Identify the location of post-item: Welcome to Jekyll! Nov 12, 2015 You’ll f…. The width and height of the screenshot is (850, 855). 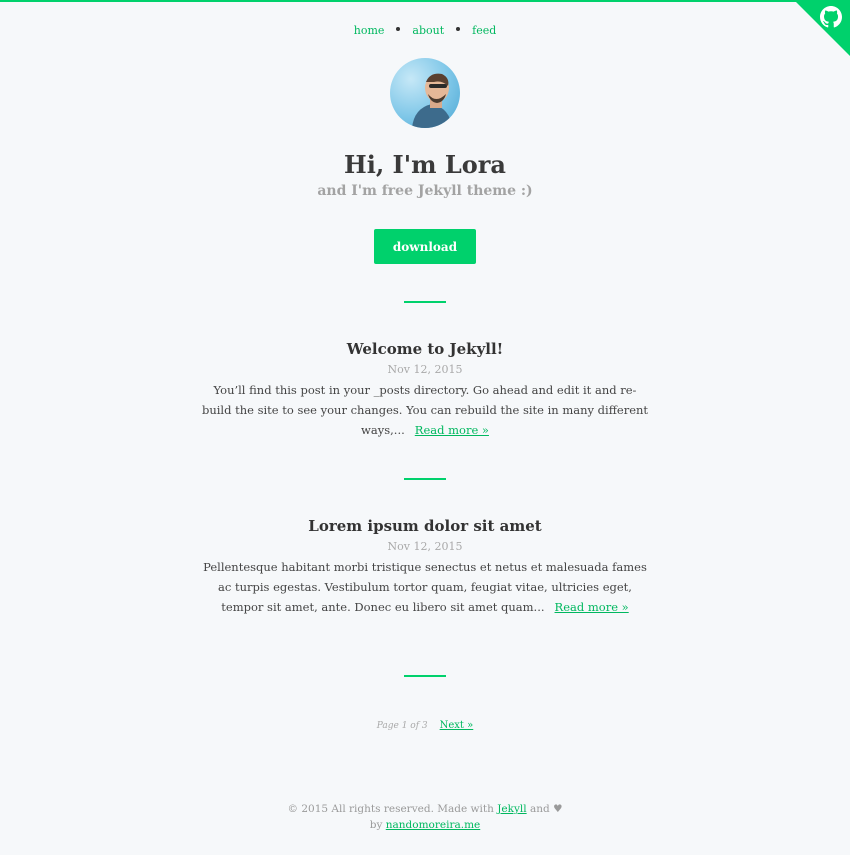
(425, 390).